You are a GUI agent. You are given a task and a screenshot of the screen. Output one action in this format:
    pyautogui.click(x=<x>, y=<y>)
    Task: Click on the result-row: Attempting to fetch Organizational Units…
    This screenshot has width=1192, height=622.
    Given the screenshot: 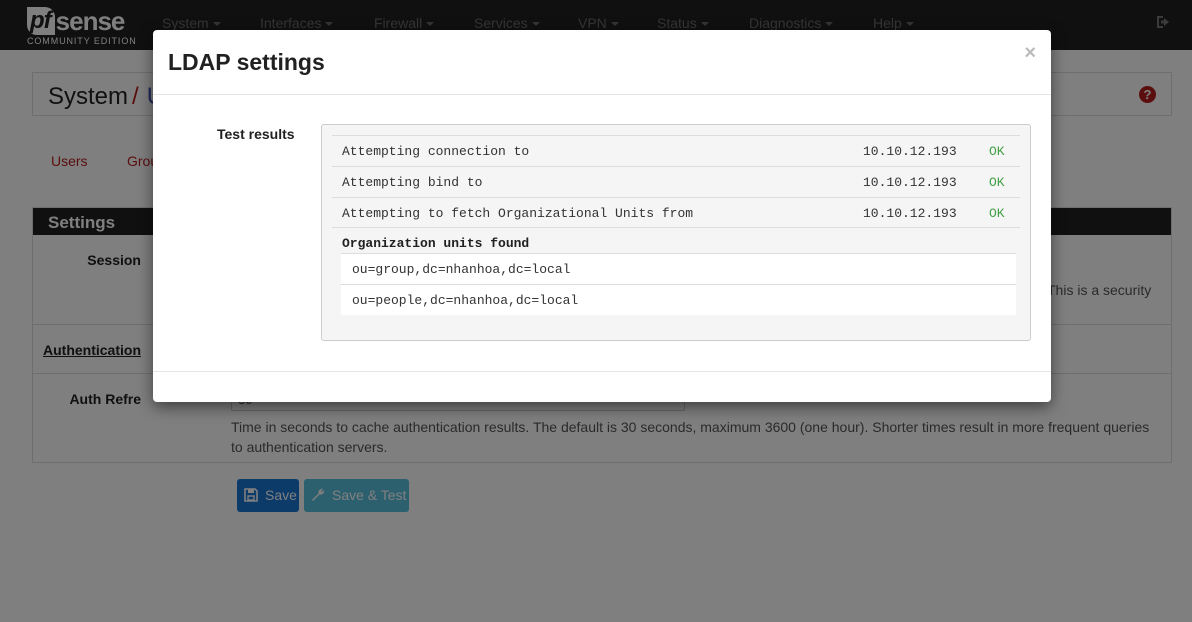 What is the action you would take?
    pyautogui.click(x=676, y=212)
    